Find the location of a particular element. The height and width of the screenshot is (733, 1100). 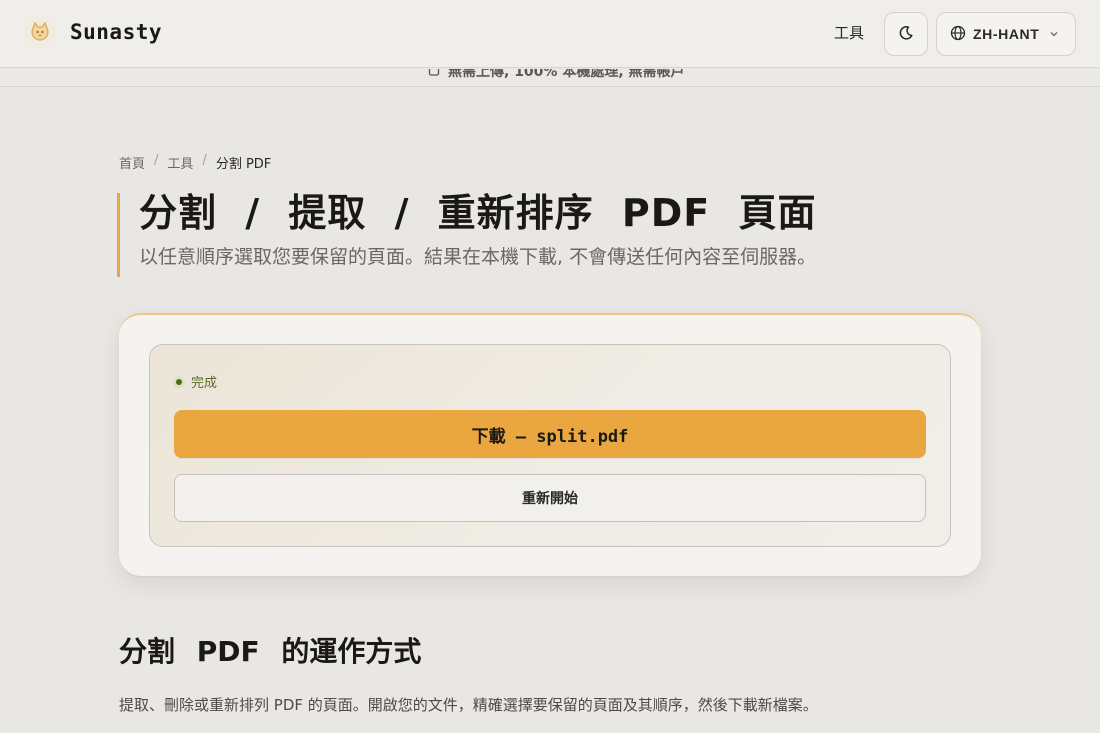

breadcrumb-current: 分割 PDF is located at coordinates (243, 164).